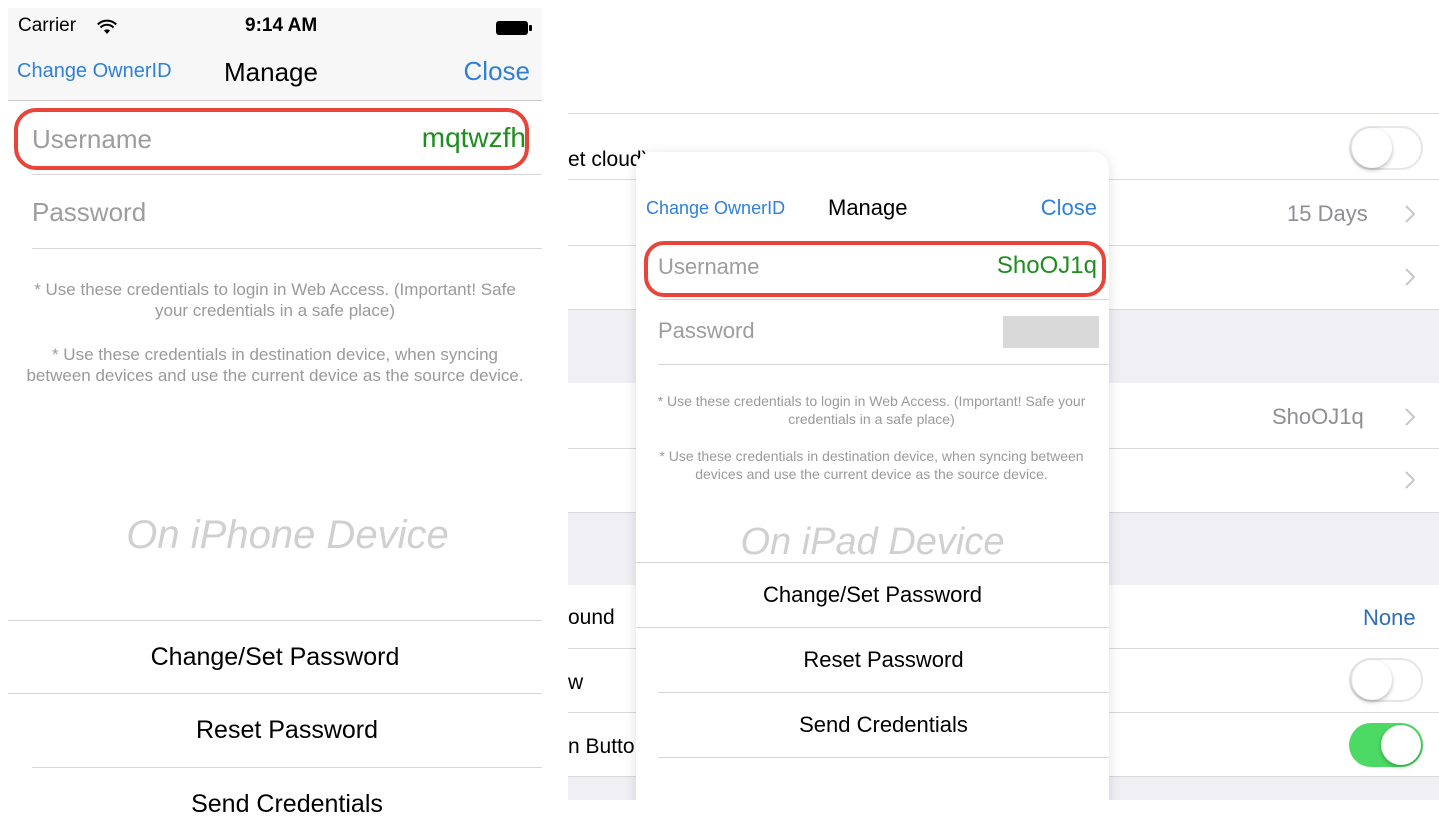  I want to click on status-bar: Carrier 9:14 AM, so click(275, 27).